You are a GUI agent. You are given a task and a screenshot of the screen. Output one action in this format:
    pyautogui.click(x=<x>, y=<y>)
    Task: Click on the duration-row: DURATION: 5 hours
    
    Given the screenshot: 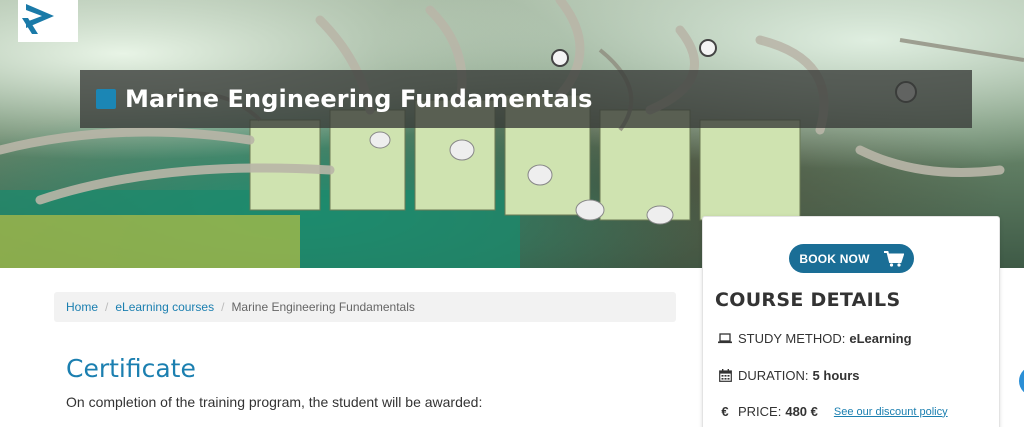 What is the action you would take?
    pyautogui.click(x=788, y=375)
    